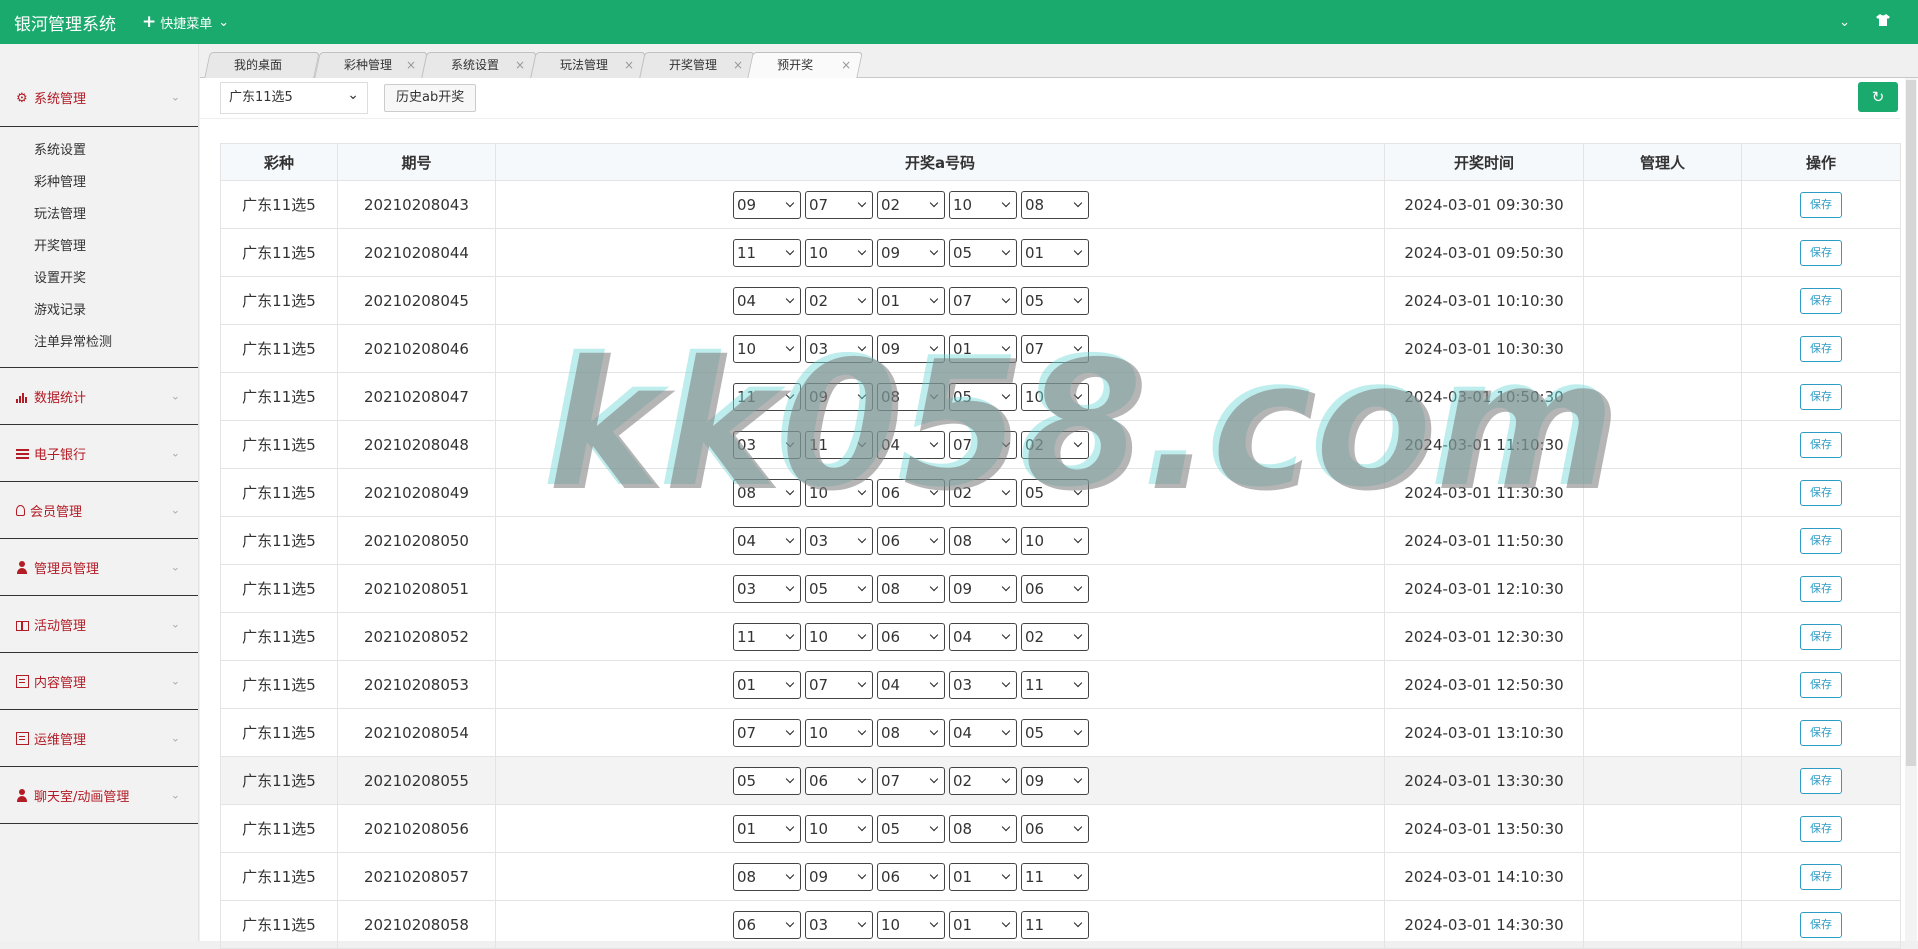 This screenshot has height=949, width=1918. I want to click on vertical-scrollbar, so click(1911, 509).